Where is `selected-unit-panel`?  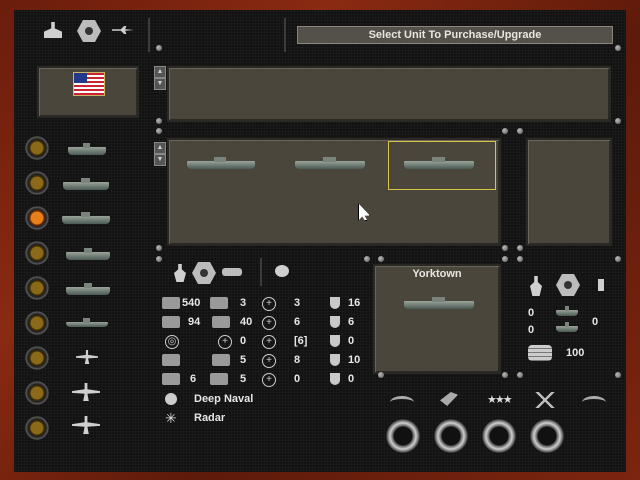 selected-unit-panel is located at coordinates (437, 319).